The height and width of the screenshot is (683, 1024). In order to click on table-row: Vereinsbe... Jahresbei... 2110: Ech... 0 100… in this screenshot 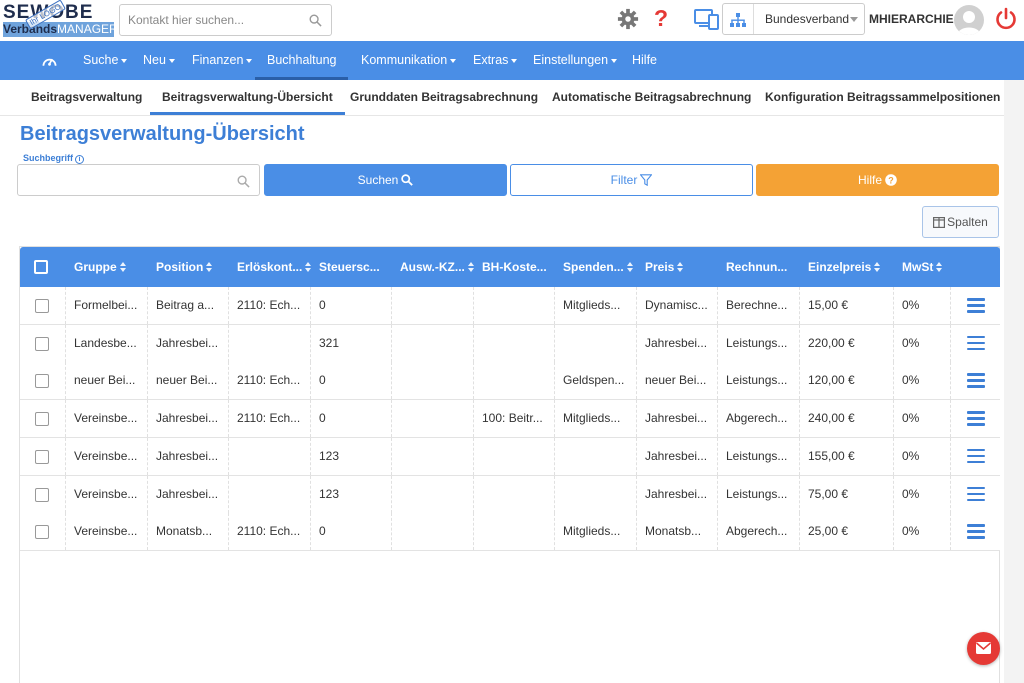, I will do `click(510, 419)`.